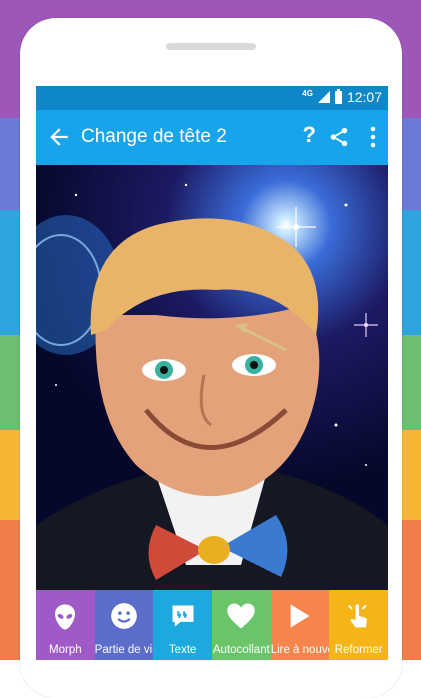  I want to click on tab-face-part: Partie de visage, so click(136, 625).